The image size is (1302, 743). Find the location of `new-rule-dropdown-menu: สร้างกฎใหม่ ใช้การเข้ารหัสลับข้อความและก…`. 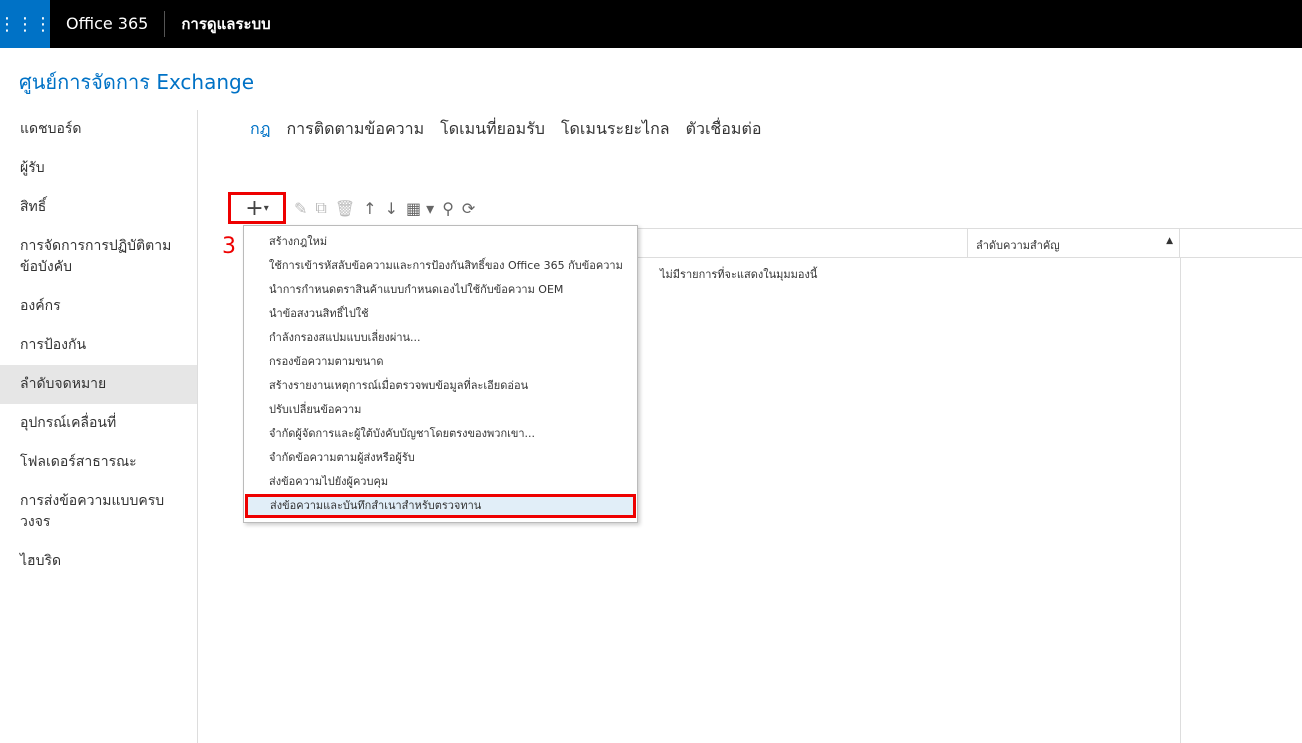

new-rule-dropdown-menu: สร้างกฎใหม่ ใช้การเข้ารหัสลับข้อความและก… is located at coordinates (440, 374).